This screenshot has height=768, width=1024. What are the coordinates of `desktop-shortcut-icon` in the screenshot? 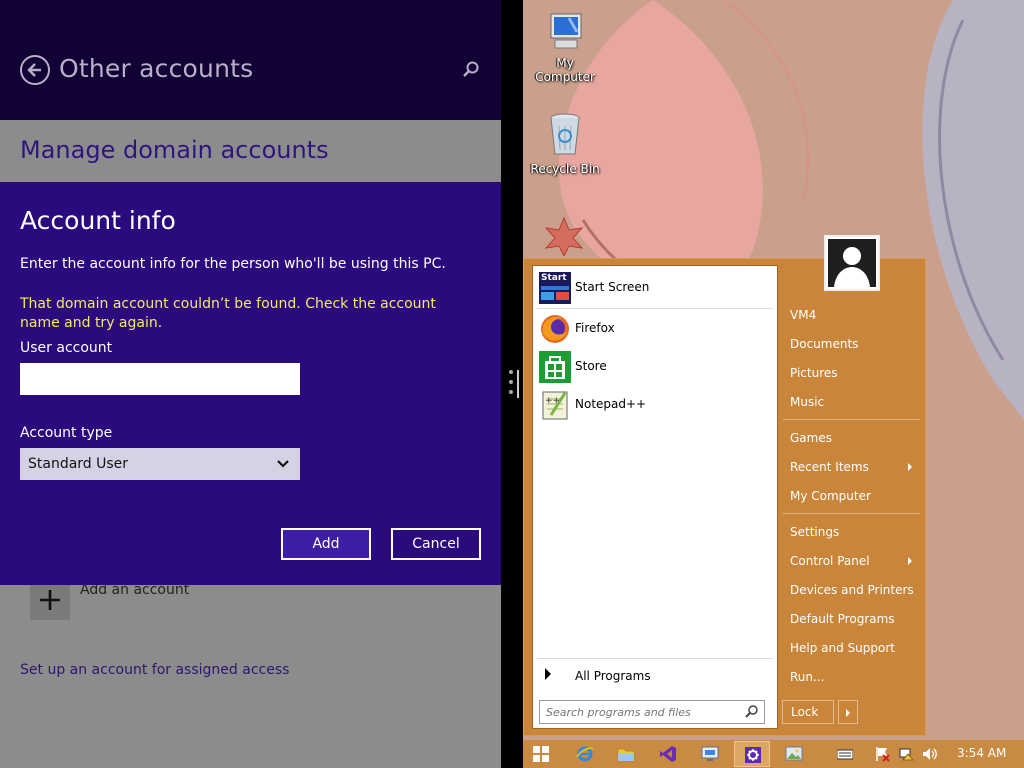 It's located at (564, 236).